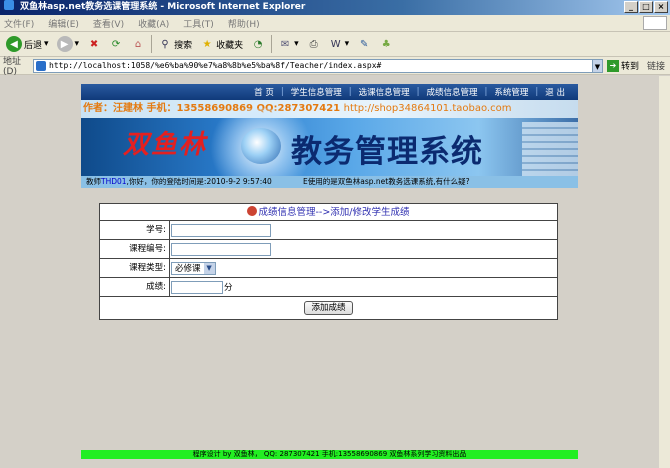 Image resolution: width=670 pixels, height=468 pixels. I want to click on form-actions: 添加成绩, so click(328, 307).